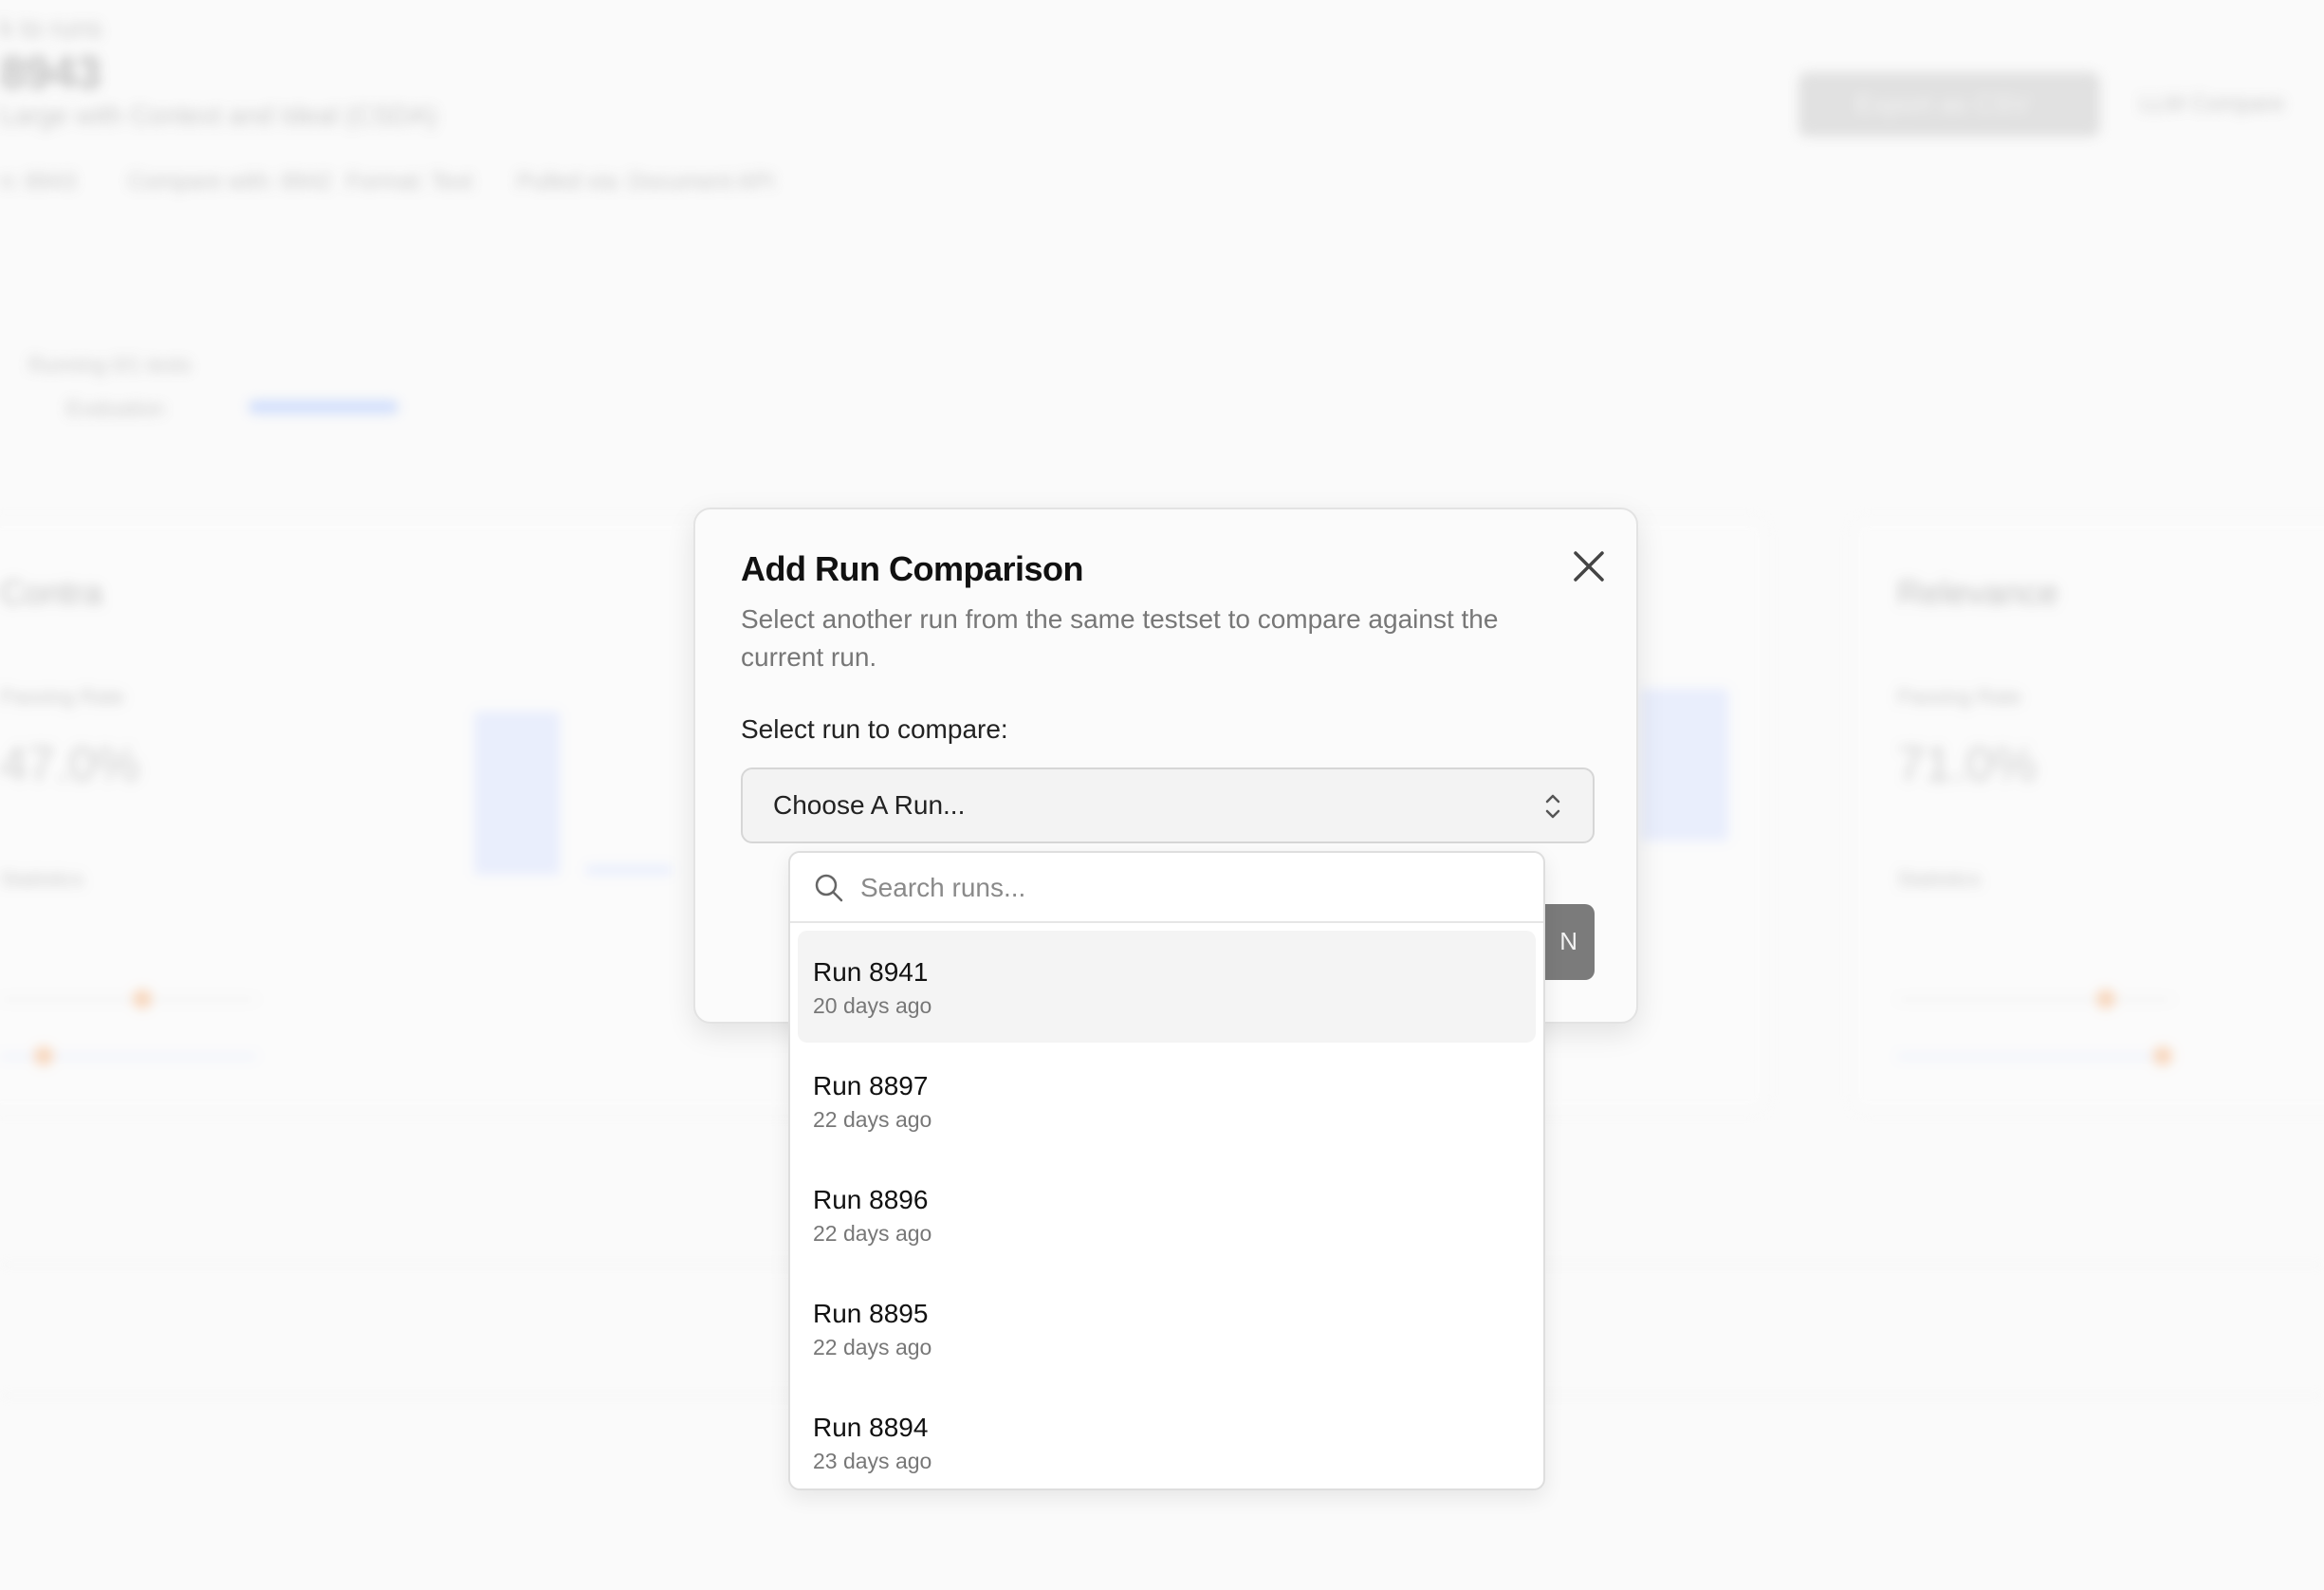 This screenshot has height=1590, width=2324. Describe the element at coordinates (874, 729) in the screenshot. I see `select-run-label: Select run to compare:` at that location.